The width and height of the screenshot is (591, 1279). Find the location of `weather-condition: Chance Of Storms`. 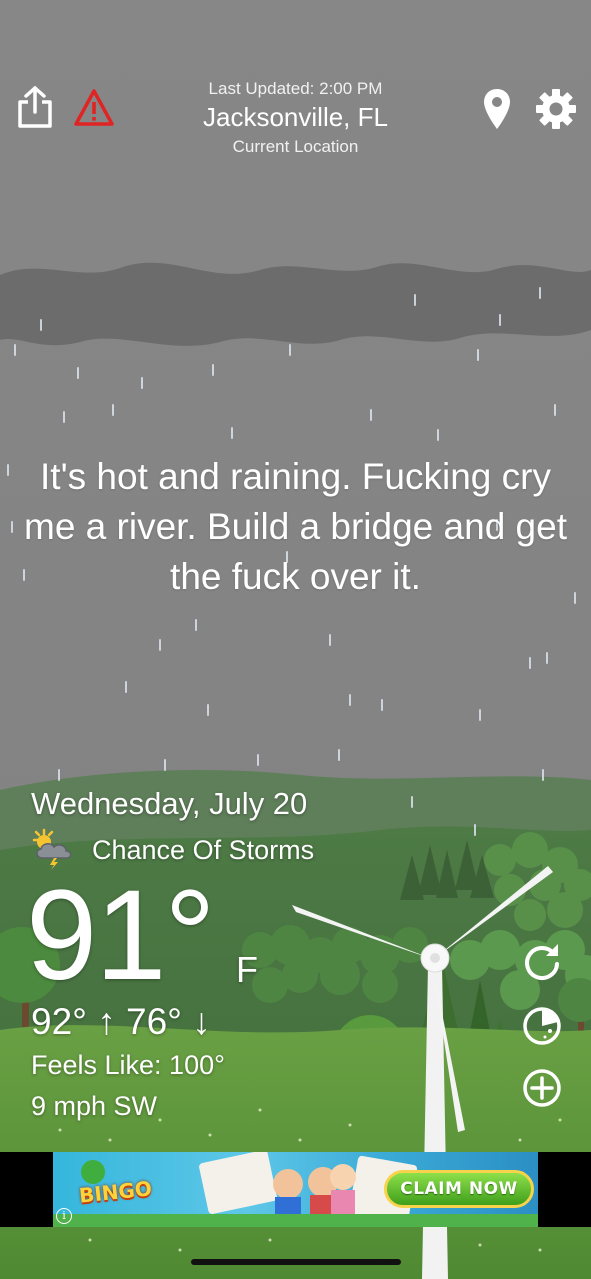

weather-condition: Chance Of Storms is located at coordinates (203, 850).